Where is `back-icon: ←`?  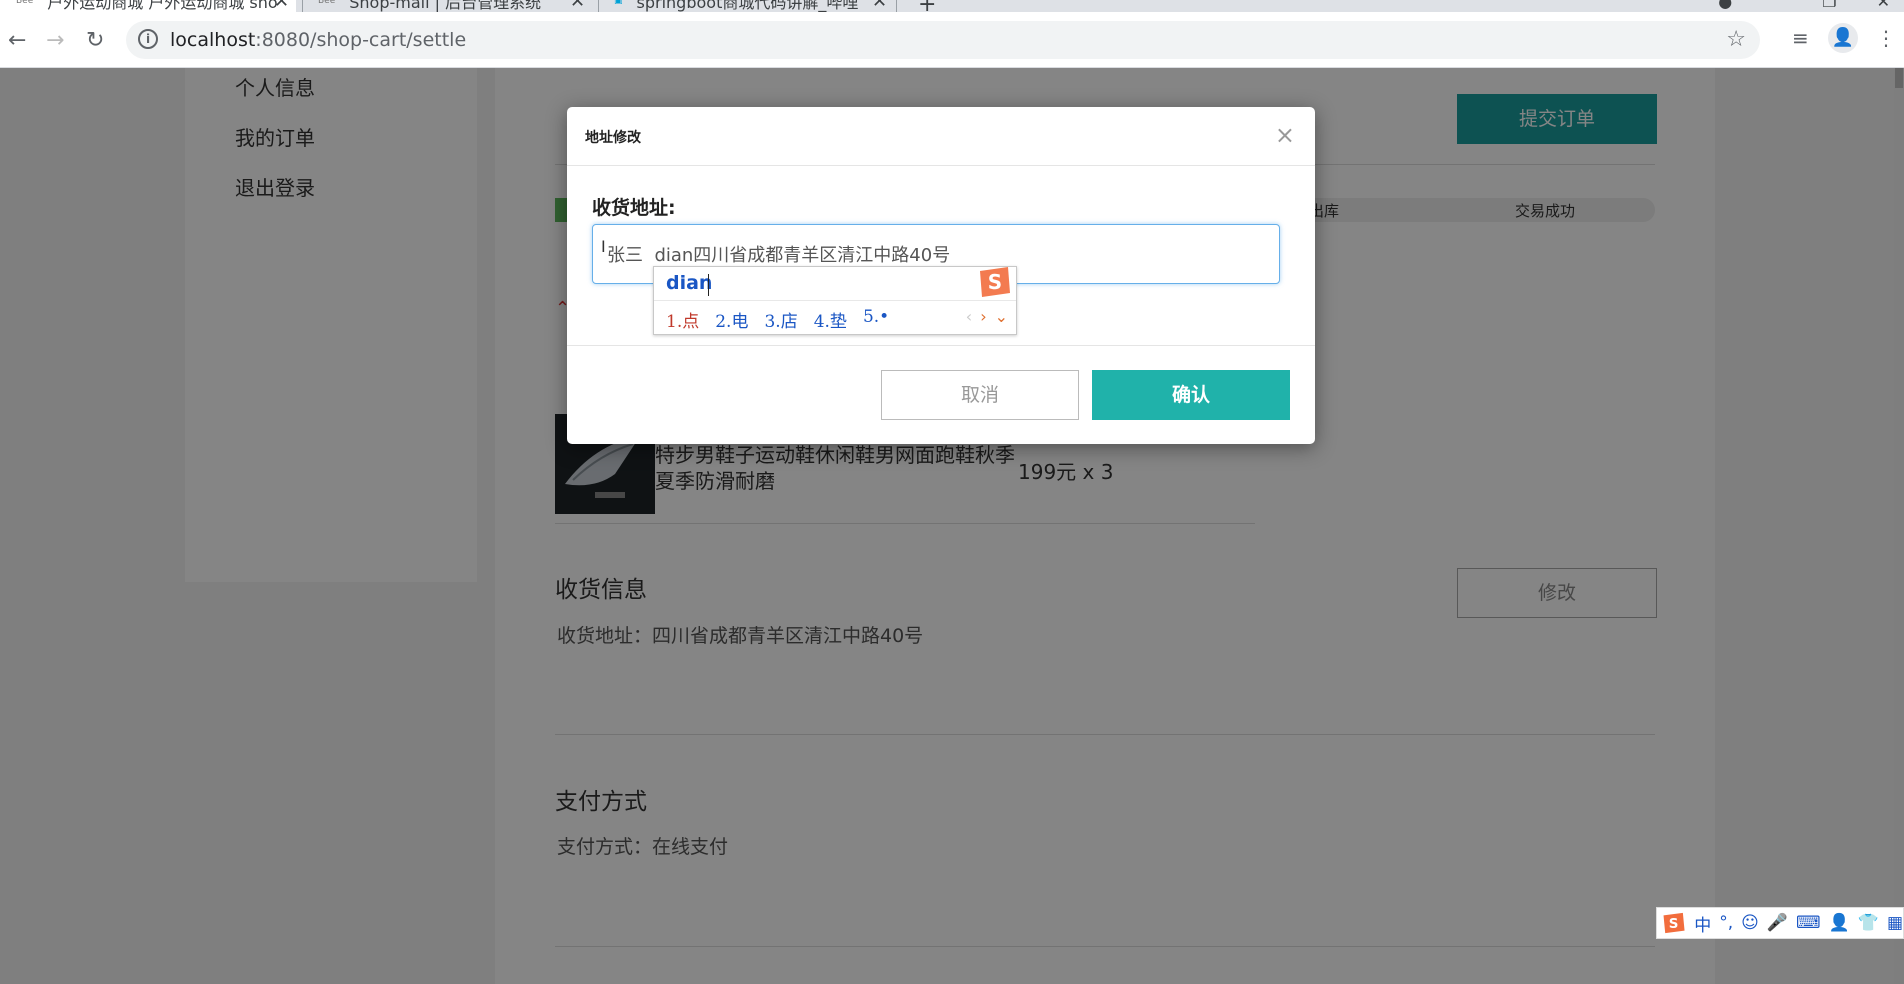
back-icon: ← is located at coordinates (17, 40).